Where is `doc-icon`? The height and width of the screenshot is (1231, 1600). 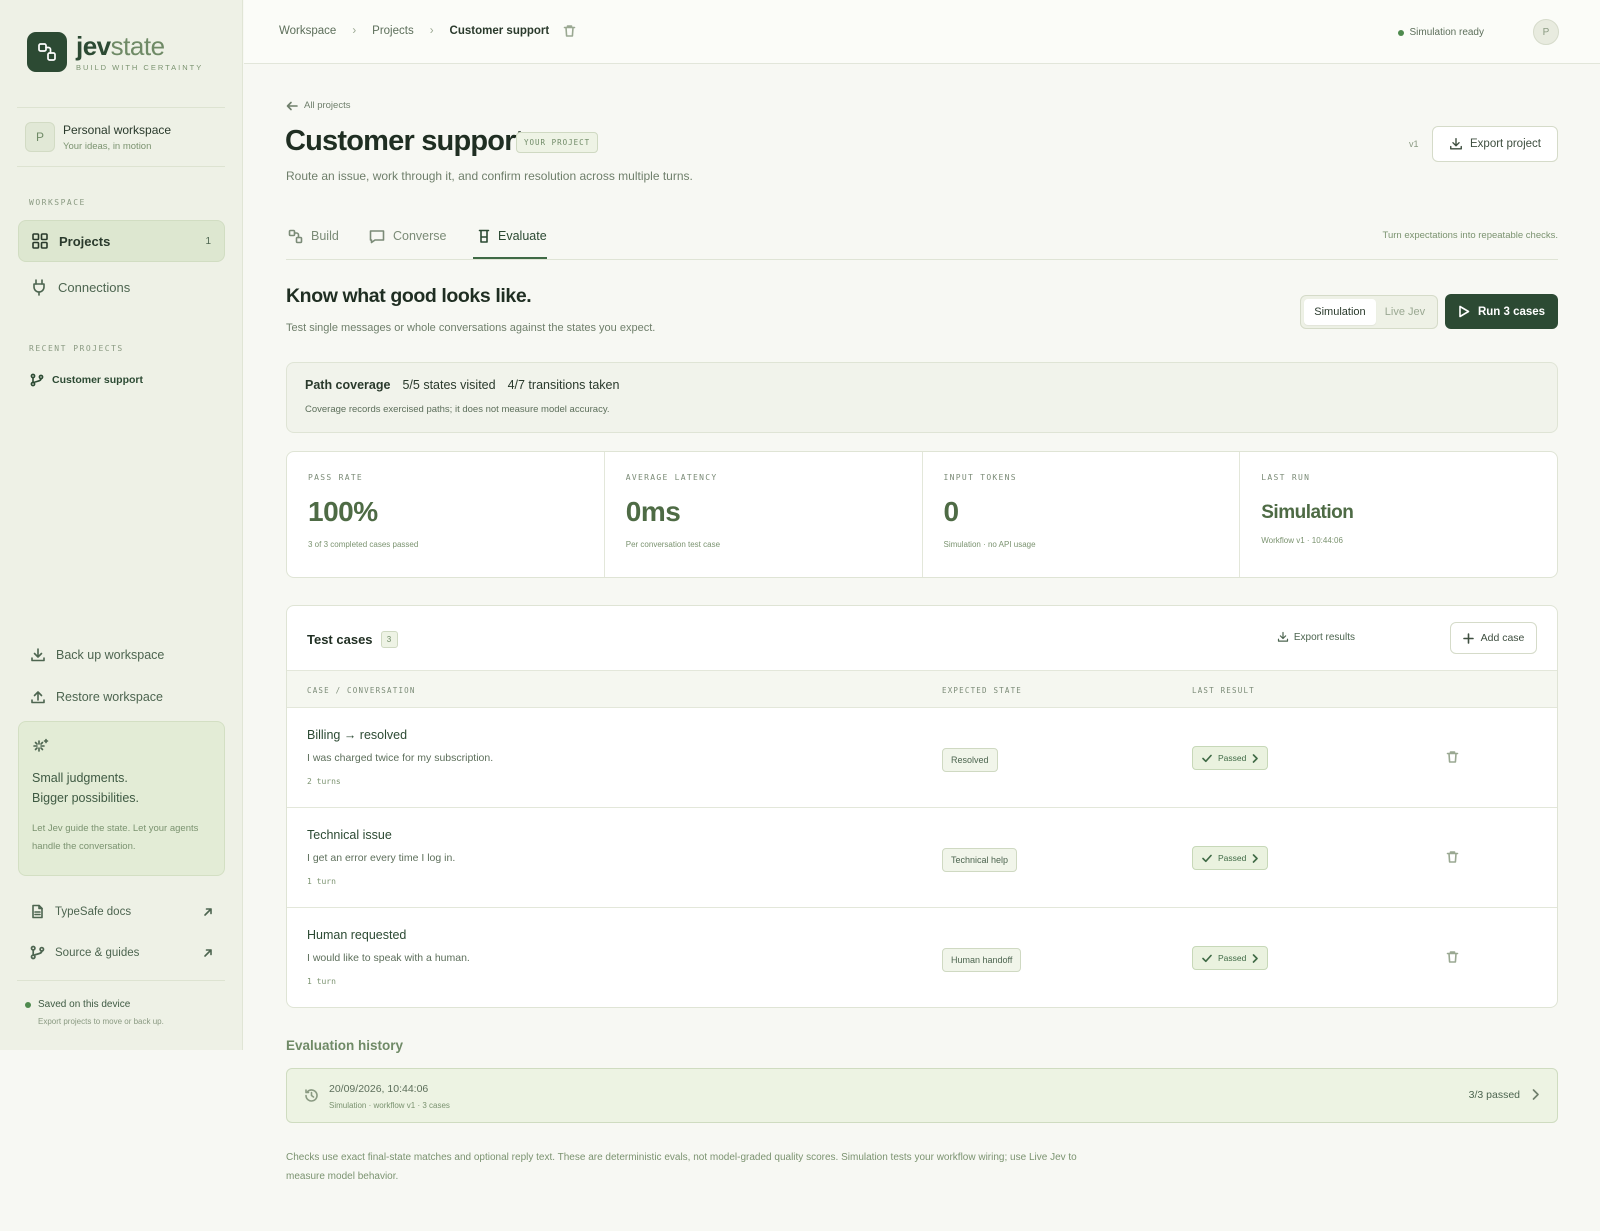
doc-icon is located at coordinates (37, 911).